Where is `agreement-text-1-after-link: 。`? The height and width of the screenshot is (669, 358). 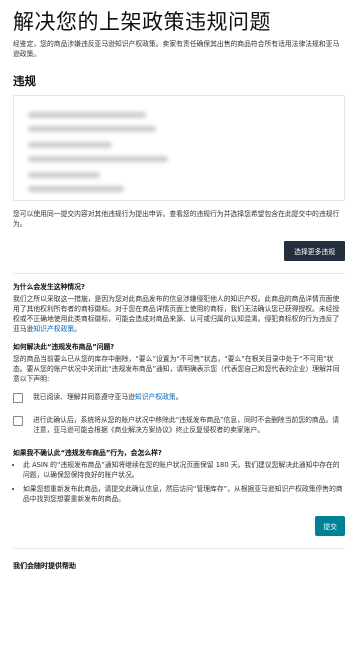 agreement-text-1-after-link: 。 is located at coordinates (179, 397).